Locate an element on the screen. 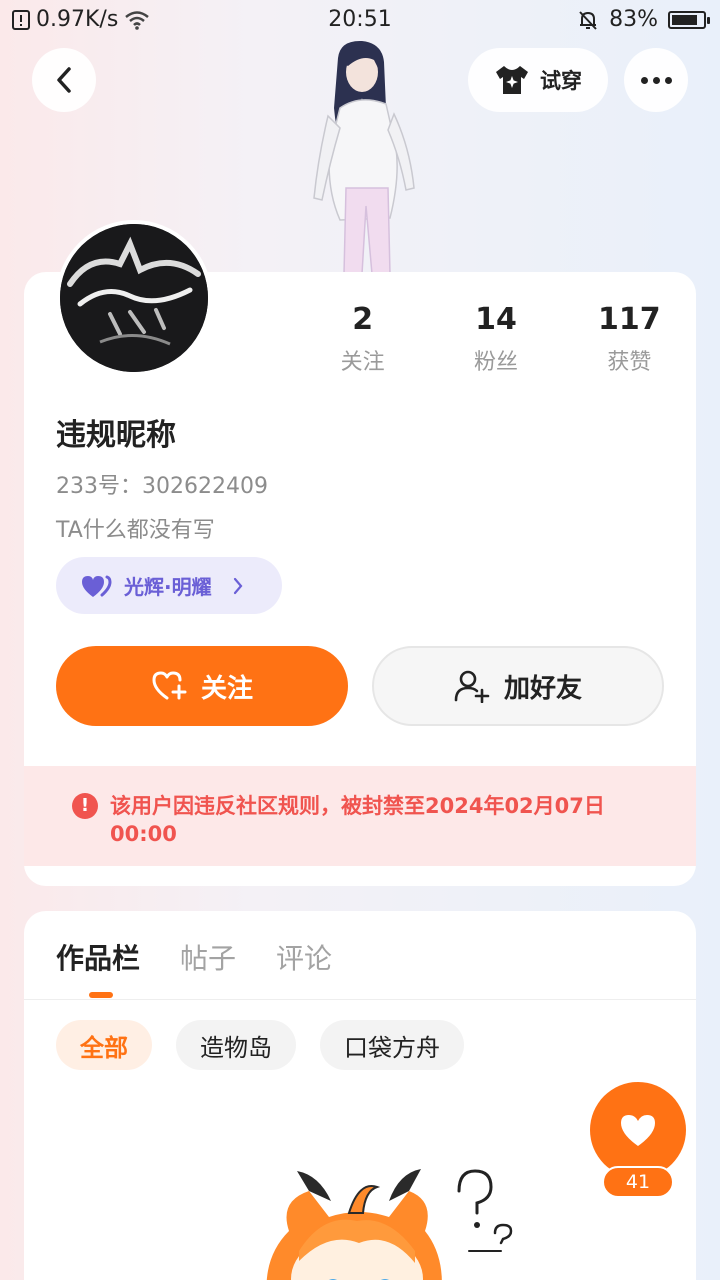  badge-label: 光辉·明耀 is located at coordinates (168, 587).